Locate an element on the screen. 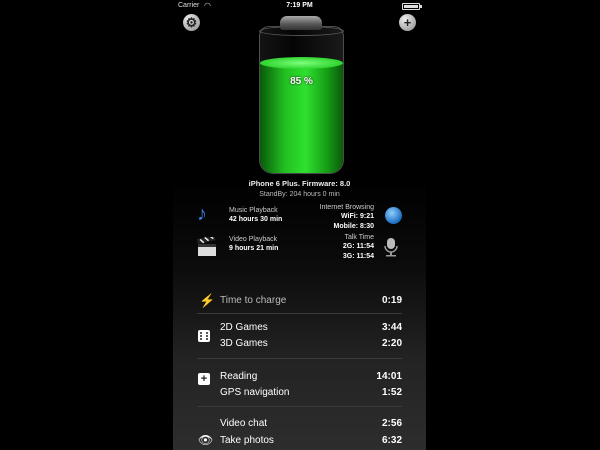 The image size is (600, 450). battery-graphic: 85 % is located at coordinates (301, 96).